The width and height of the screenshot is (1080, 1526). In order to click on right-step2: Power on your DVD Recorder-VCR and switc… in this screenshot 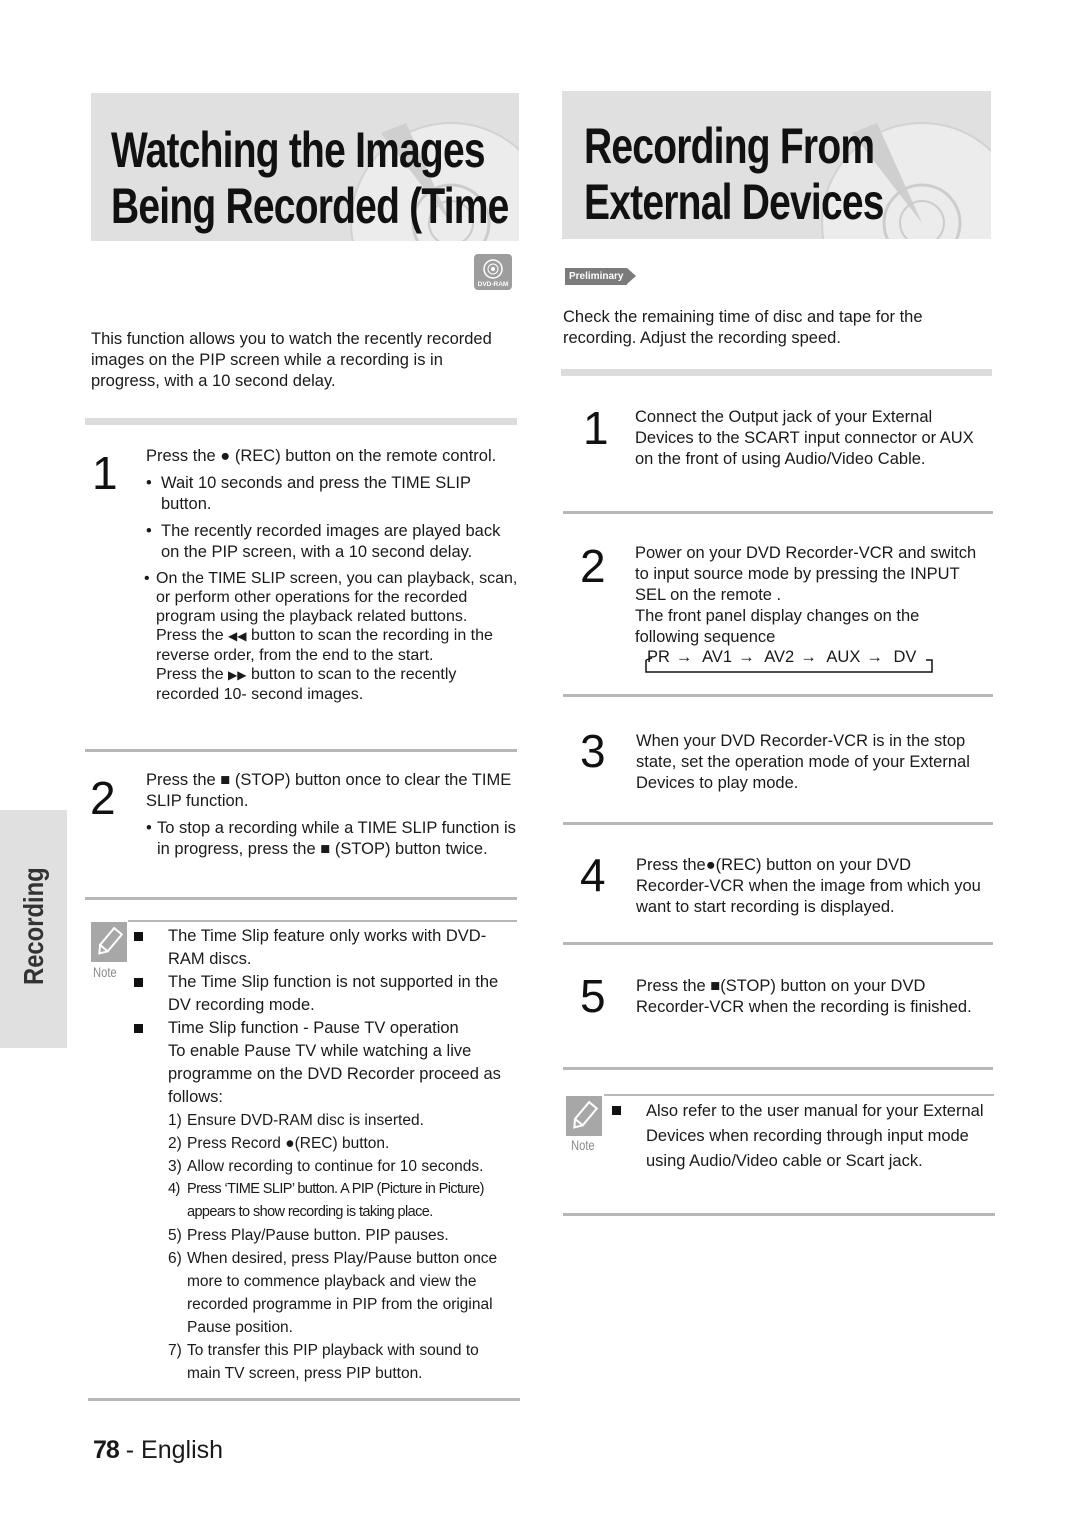, I will do `click(806, 595)`.